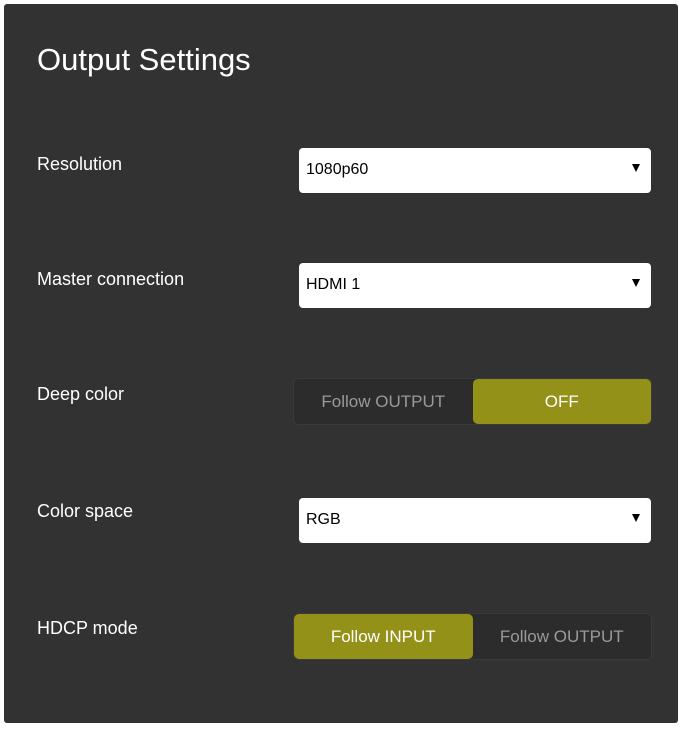 The height and width of the screenshot is (734, 683). What do you see at coordinates (475, 170) in the screenshot?
I see `resolution-select: 1080p60` at bounding box center [475, 170].